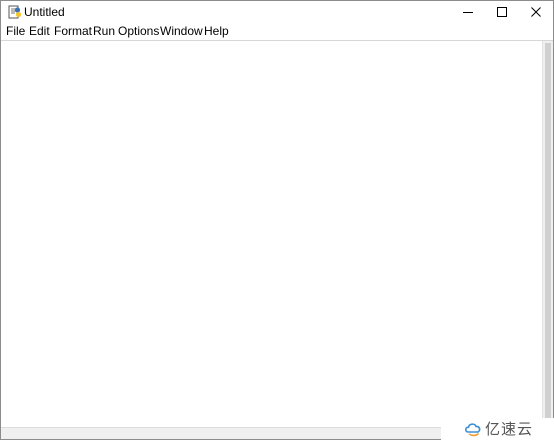 The height and width of the screenshot is (440, 554). I want to click on close-icon, so click(536, 12).